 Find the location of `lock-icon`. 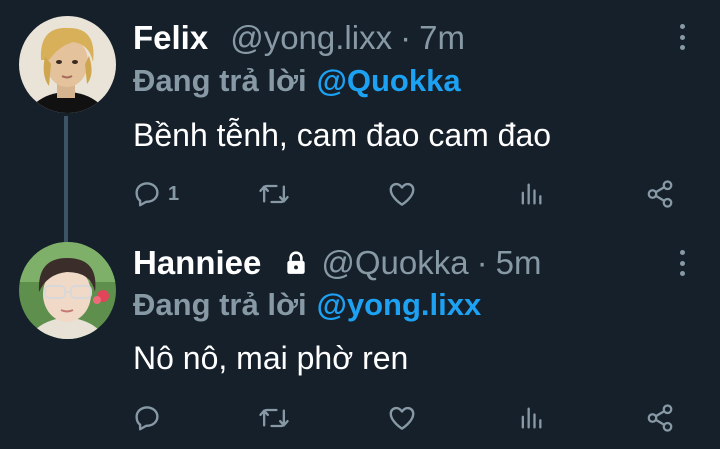

lock-icon is located at coordinates (296, 263).